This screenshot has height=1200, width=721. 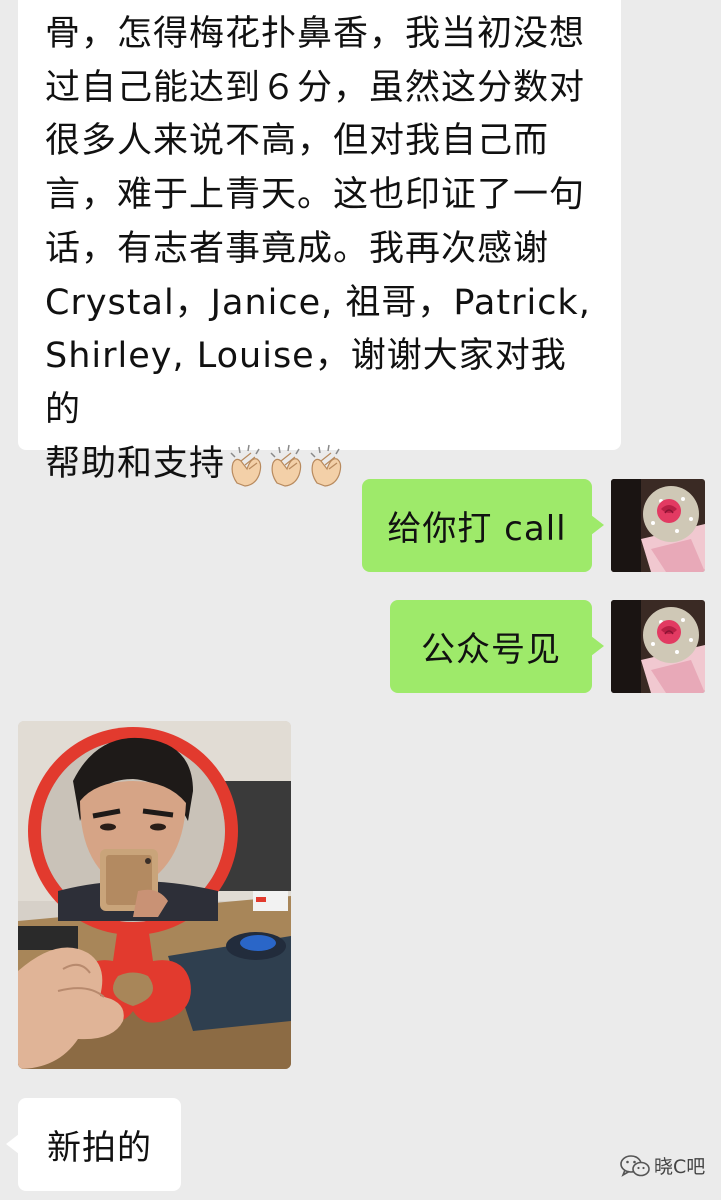 I want to click on outgoing-message-bubble: 给你打 call, so click(x=483, y=525).